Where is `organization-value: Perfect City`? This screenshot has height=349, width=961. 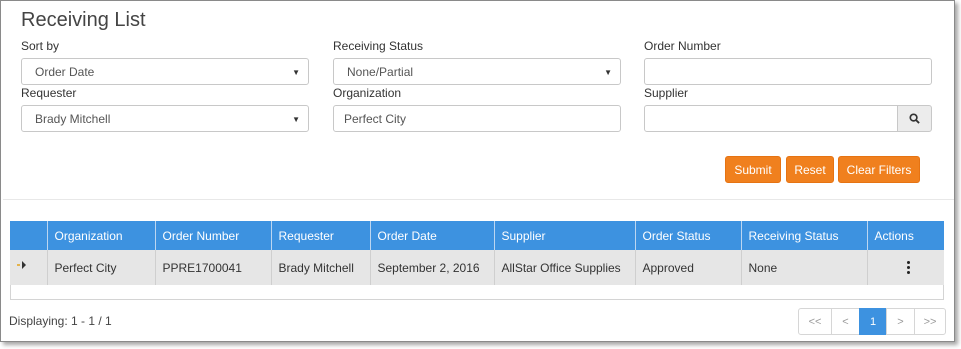 organization-value: Perfect City is located at coordinates (375, 118).